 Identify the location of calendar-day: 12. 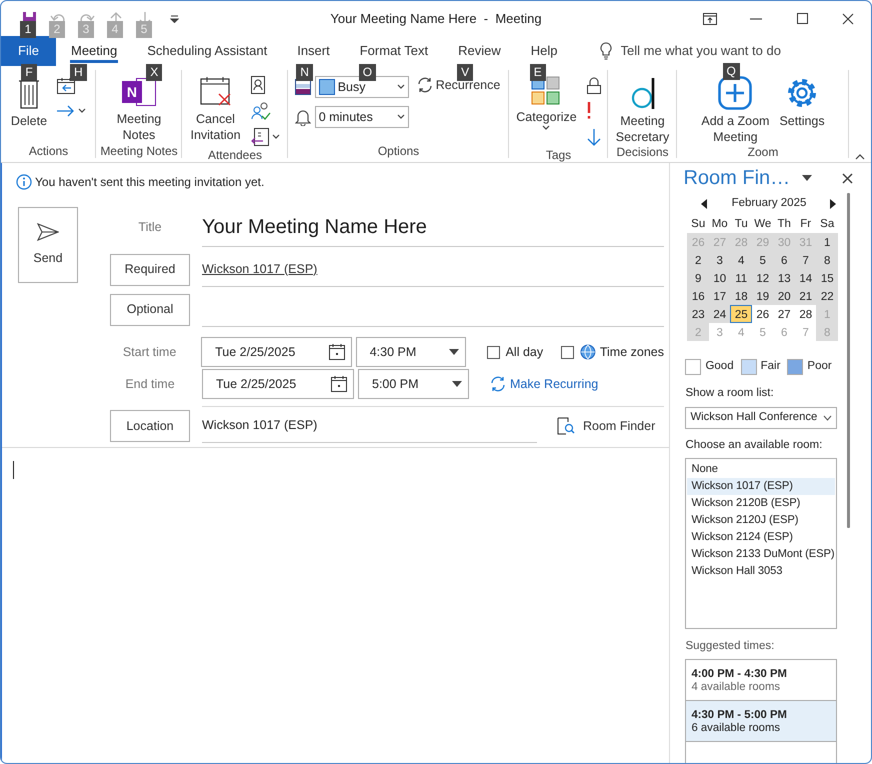
(763, 278).